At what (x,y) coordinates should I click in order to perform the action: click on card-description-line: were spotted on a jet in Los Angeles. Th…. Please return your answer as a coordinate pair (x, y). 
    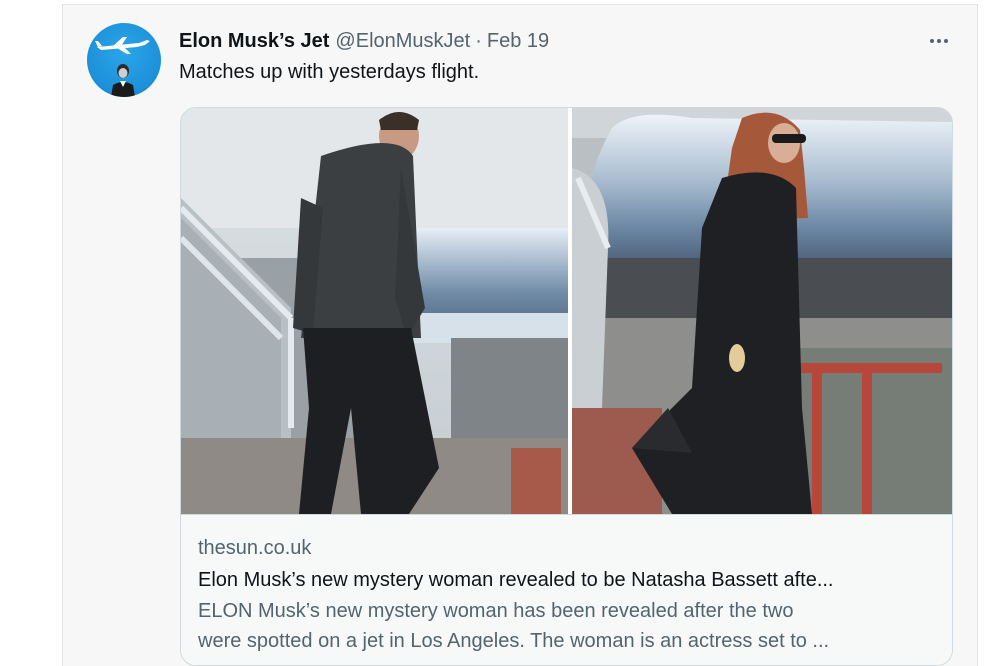
    Looking at the image, I should click on (514, 641).